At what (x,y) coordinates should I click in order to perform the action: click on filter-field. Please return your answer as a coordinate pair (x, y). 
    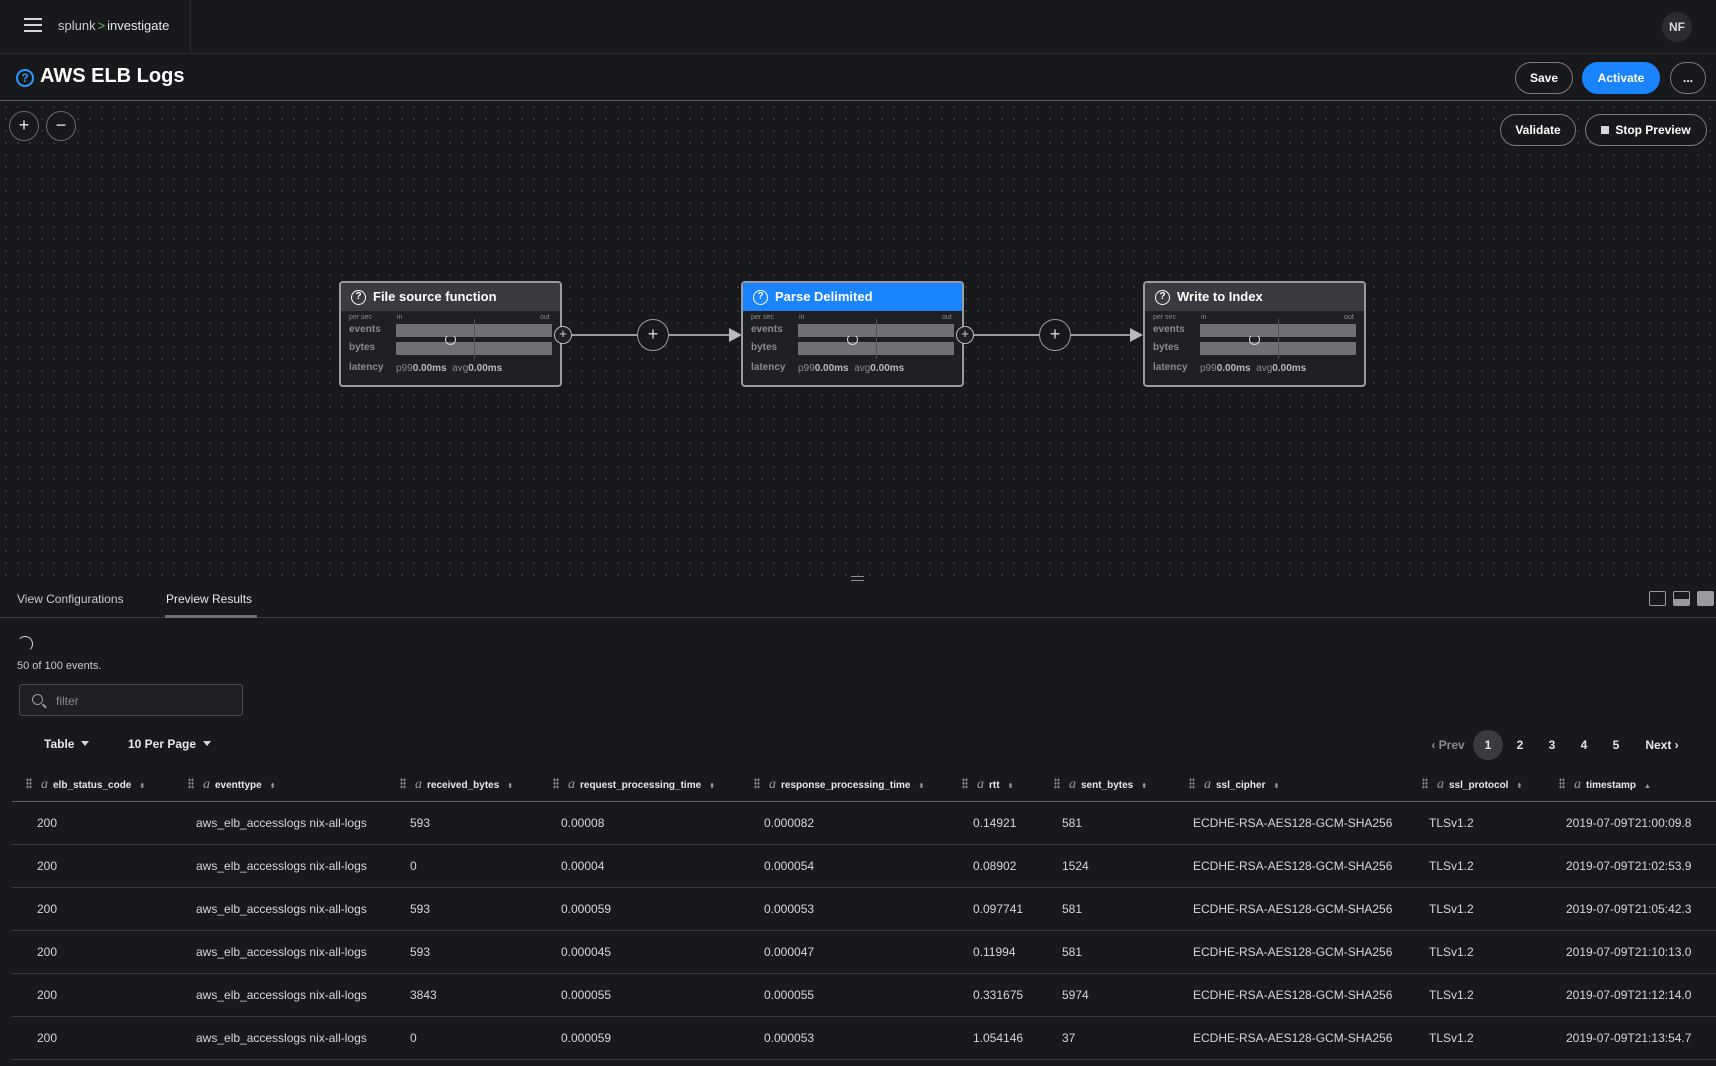
    Looking at the image, I should click on (131, 700).